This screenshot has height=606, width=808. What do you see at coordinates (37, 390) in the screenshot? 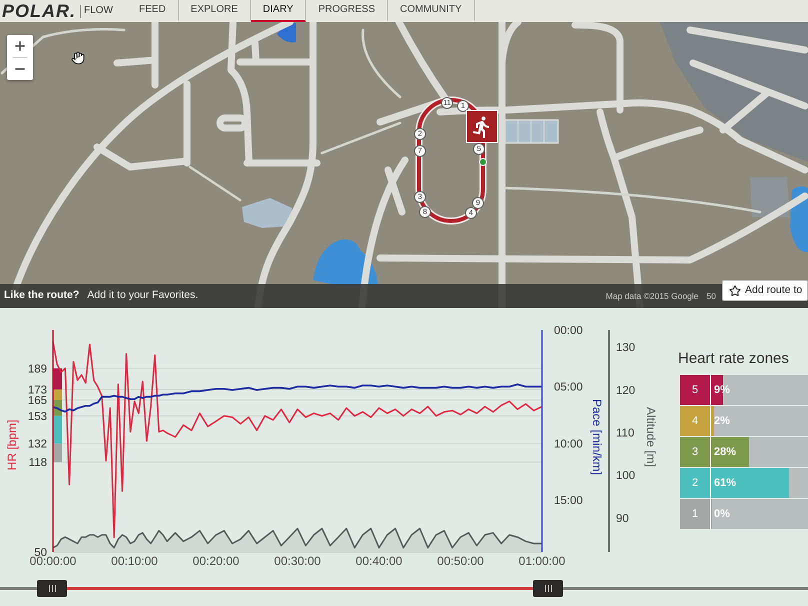
I see `hr-tick-label: 173` at bounding box center [37, 390].